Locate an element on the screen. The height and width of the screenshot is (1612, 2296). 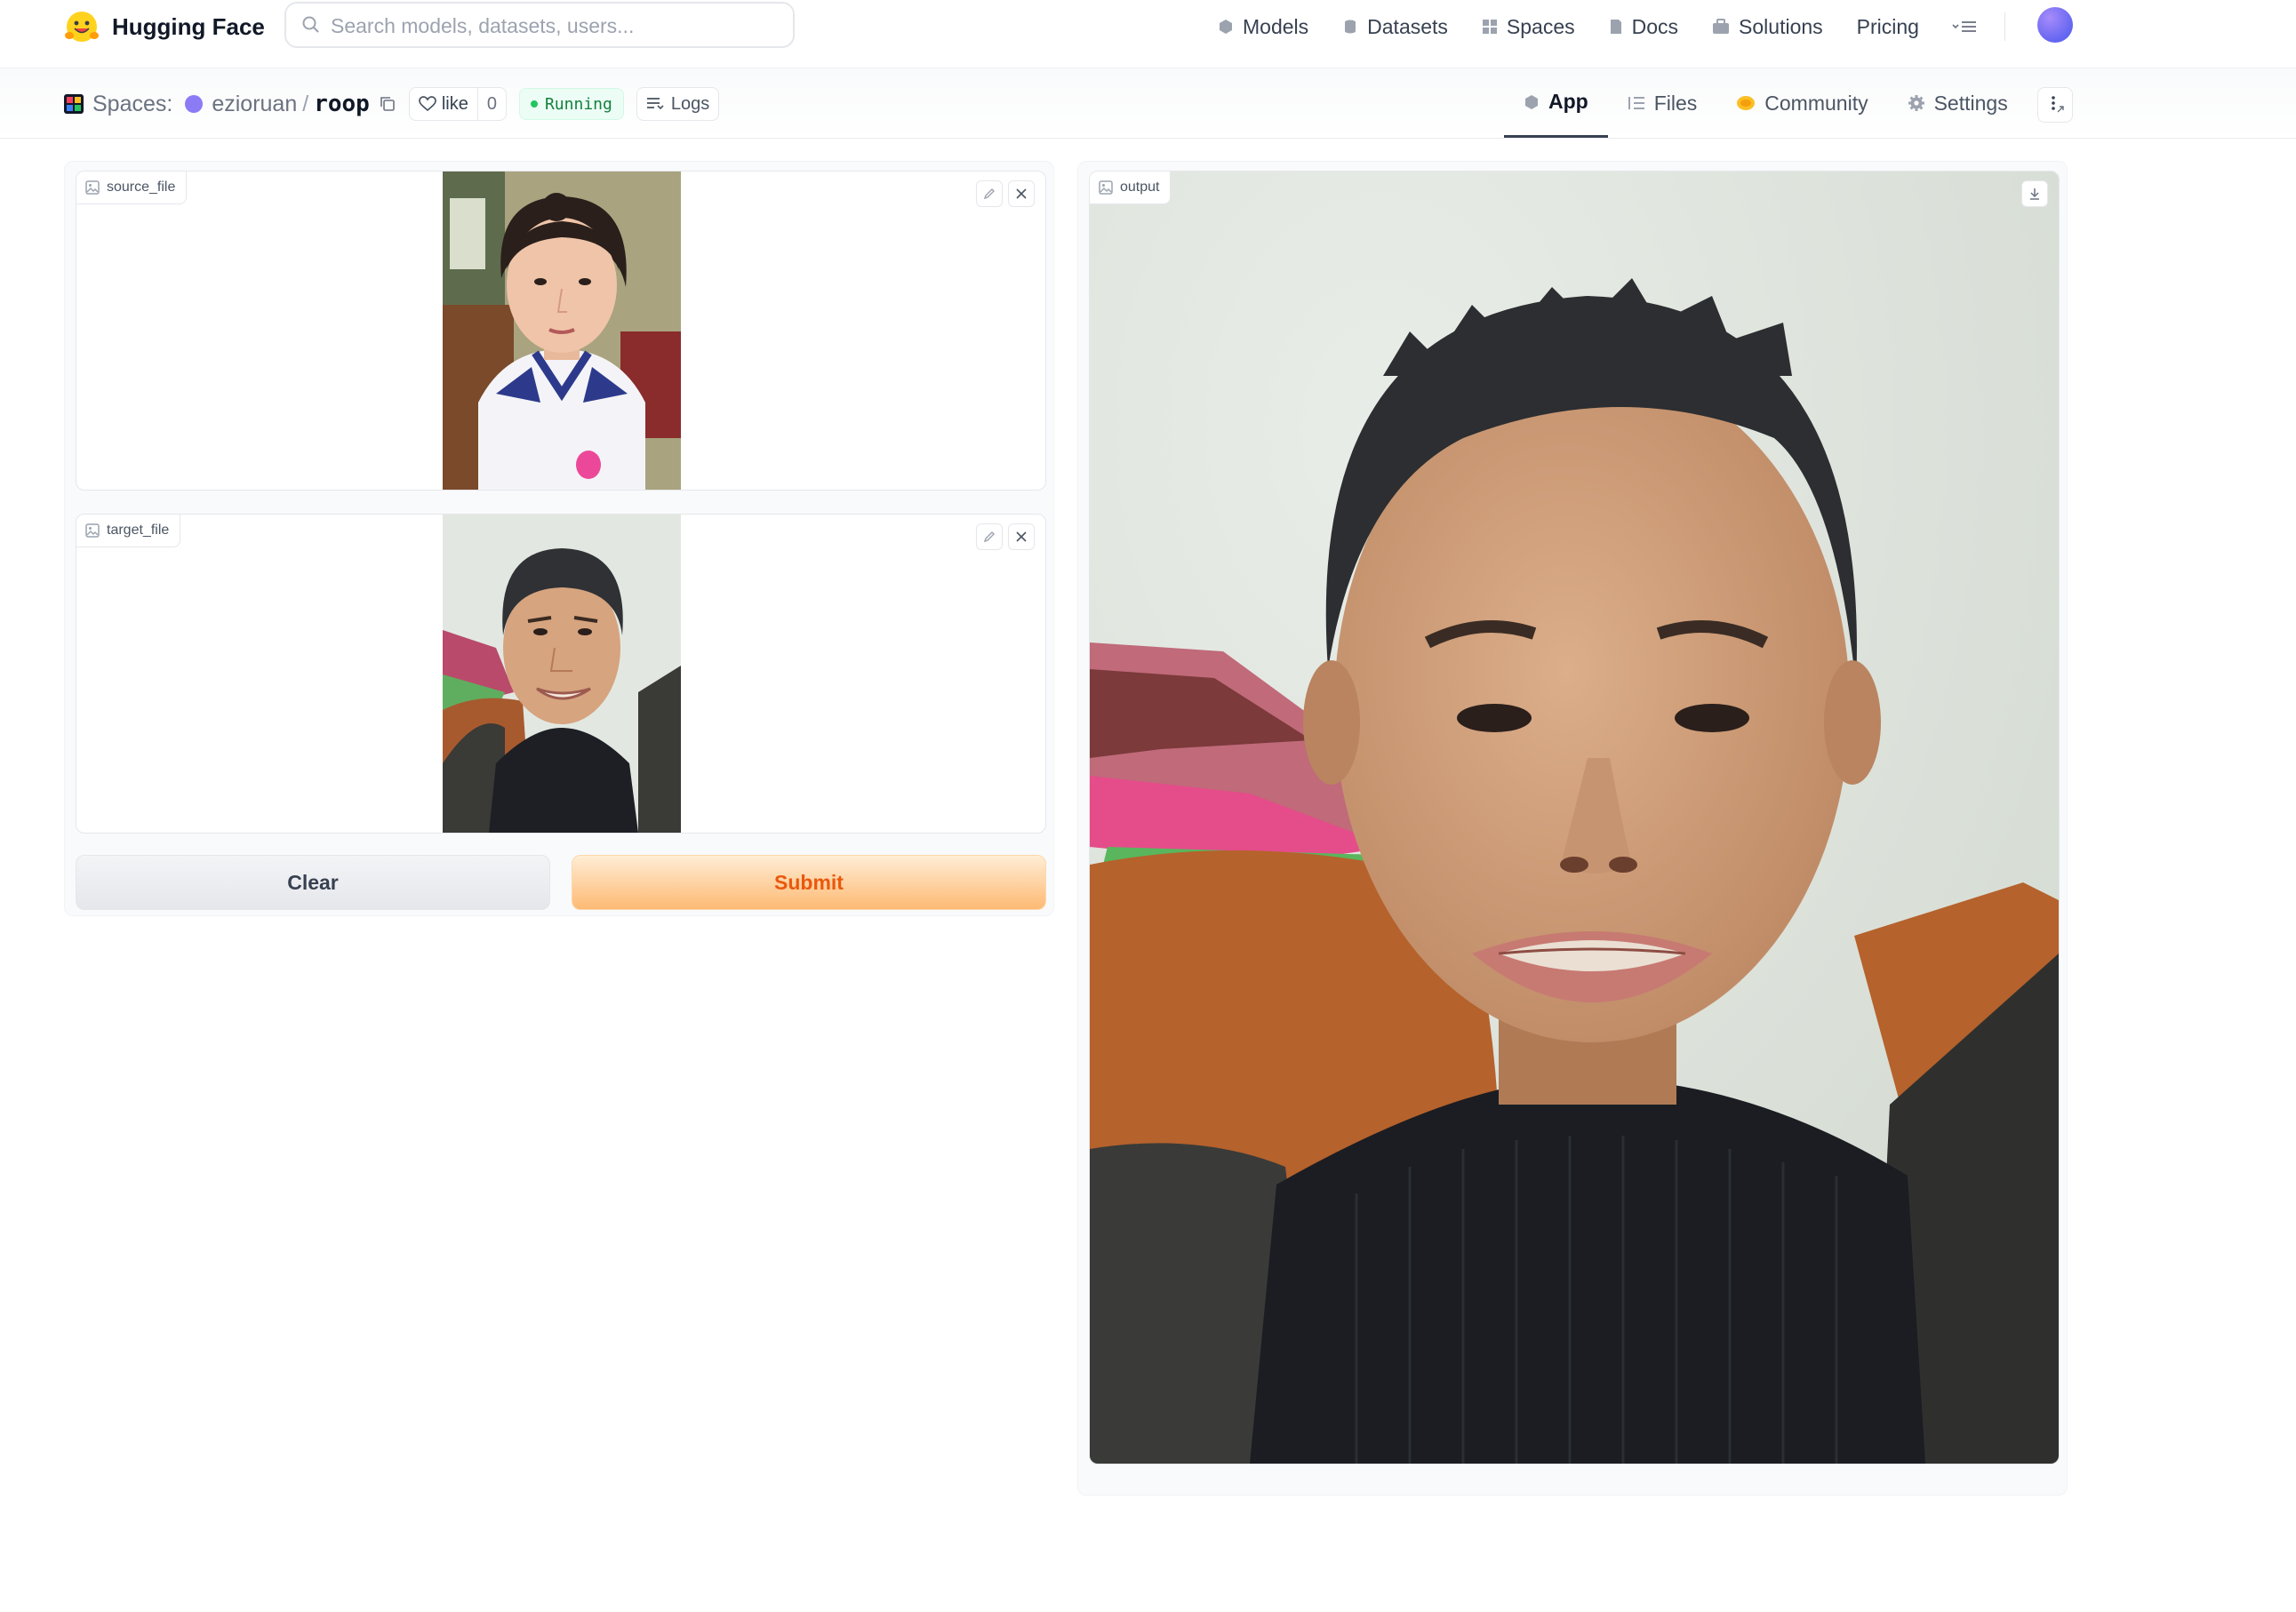
target-image-upload: target_file is located at coordinates (561, 674).